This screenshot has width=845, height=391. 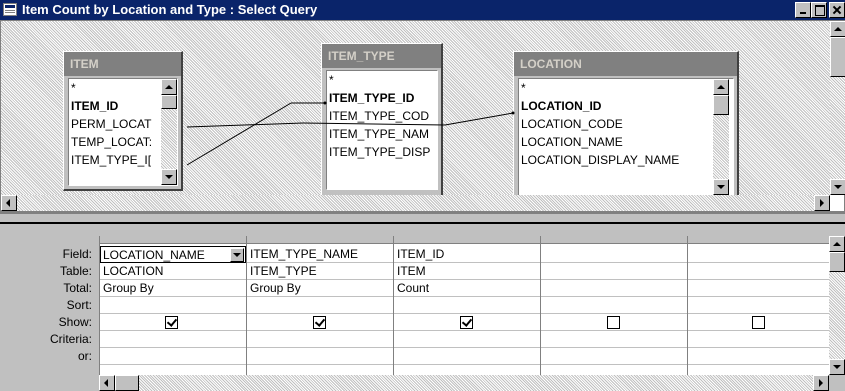 I want to click on row-label-or: or:, so click(x=84, y=356).